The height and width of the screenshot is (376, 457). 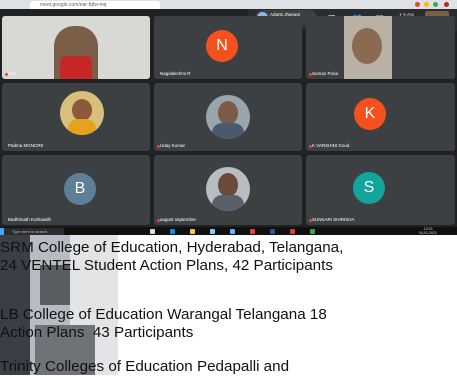 I want to click on participant-tile-you: You, so click(x=76, y=47).